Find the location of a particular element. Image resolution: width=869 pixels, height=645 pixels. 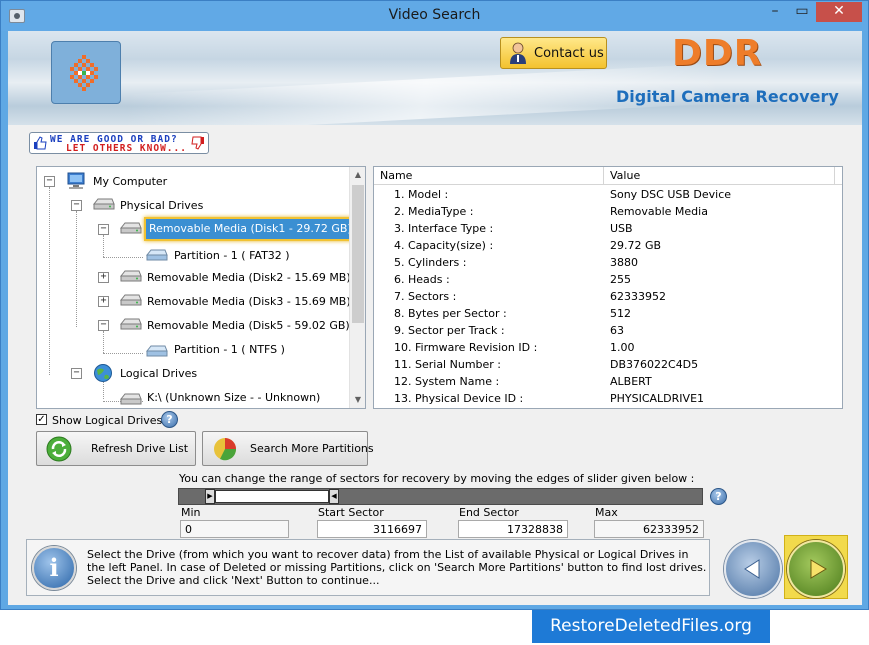

table-row: 8. Bytes per Sector : 512 is located at coordinates (608, 313).